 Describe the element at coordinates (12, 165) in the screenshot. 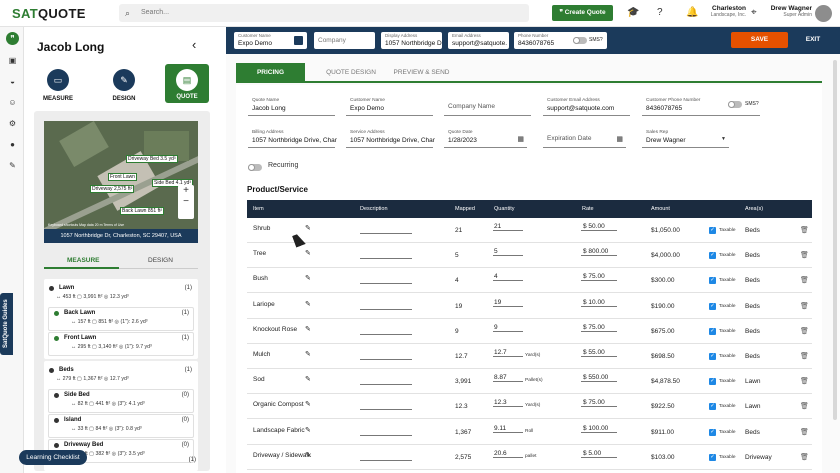

I see `wrench-icon: ✎` at that location.